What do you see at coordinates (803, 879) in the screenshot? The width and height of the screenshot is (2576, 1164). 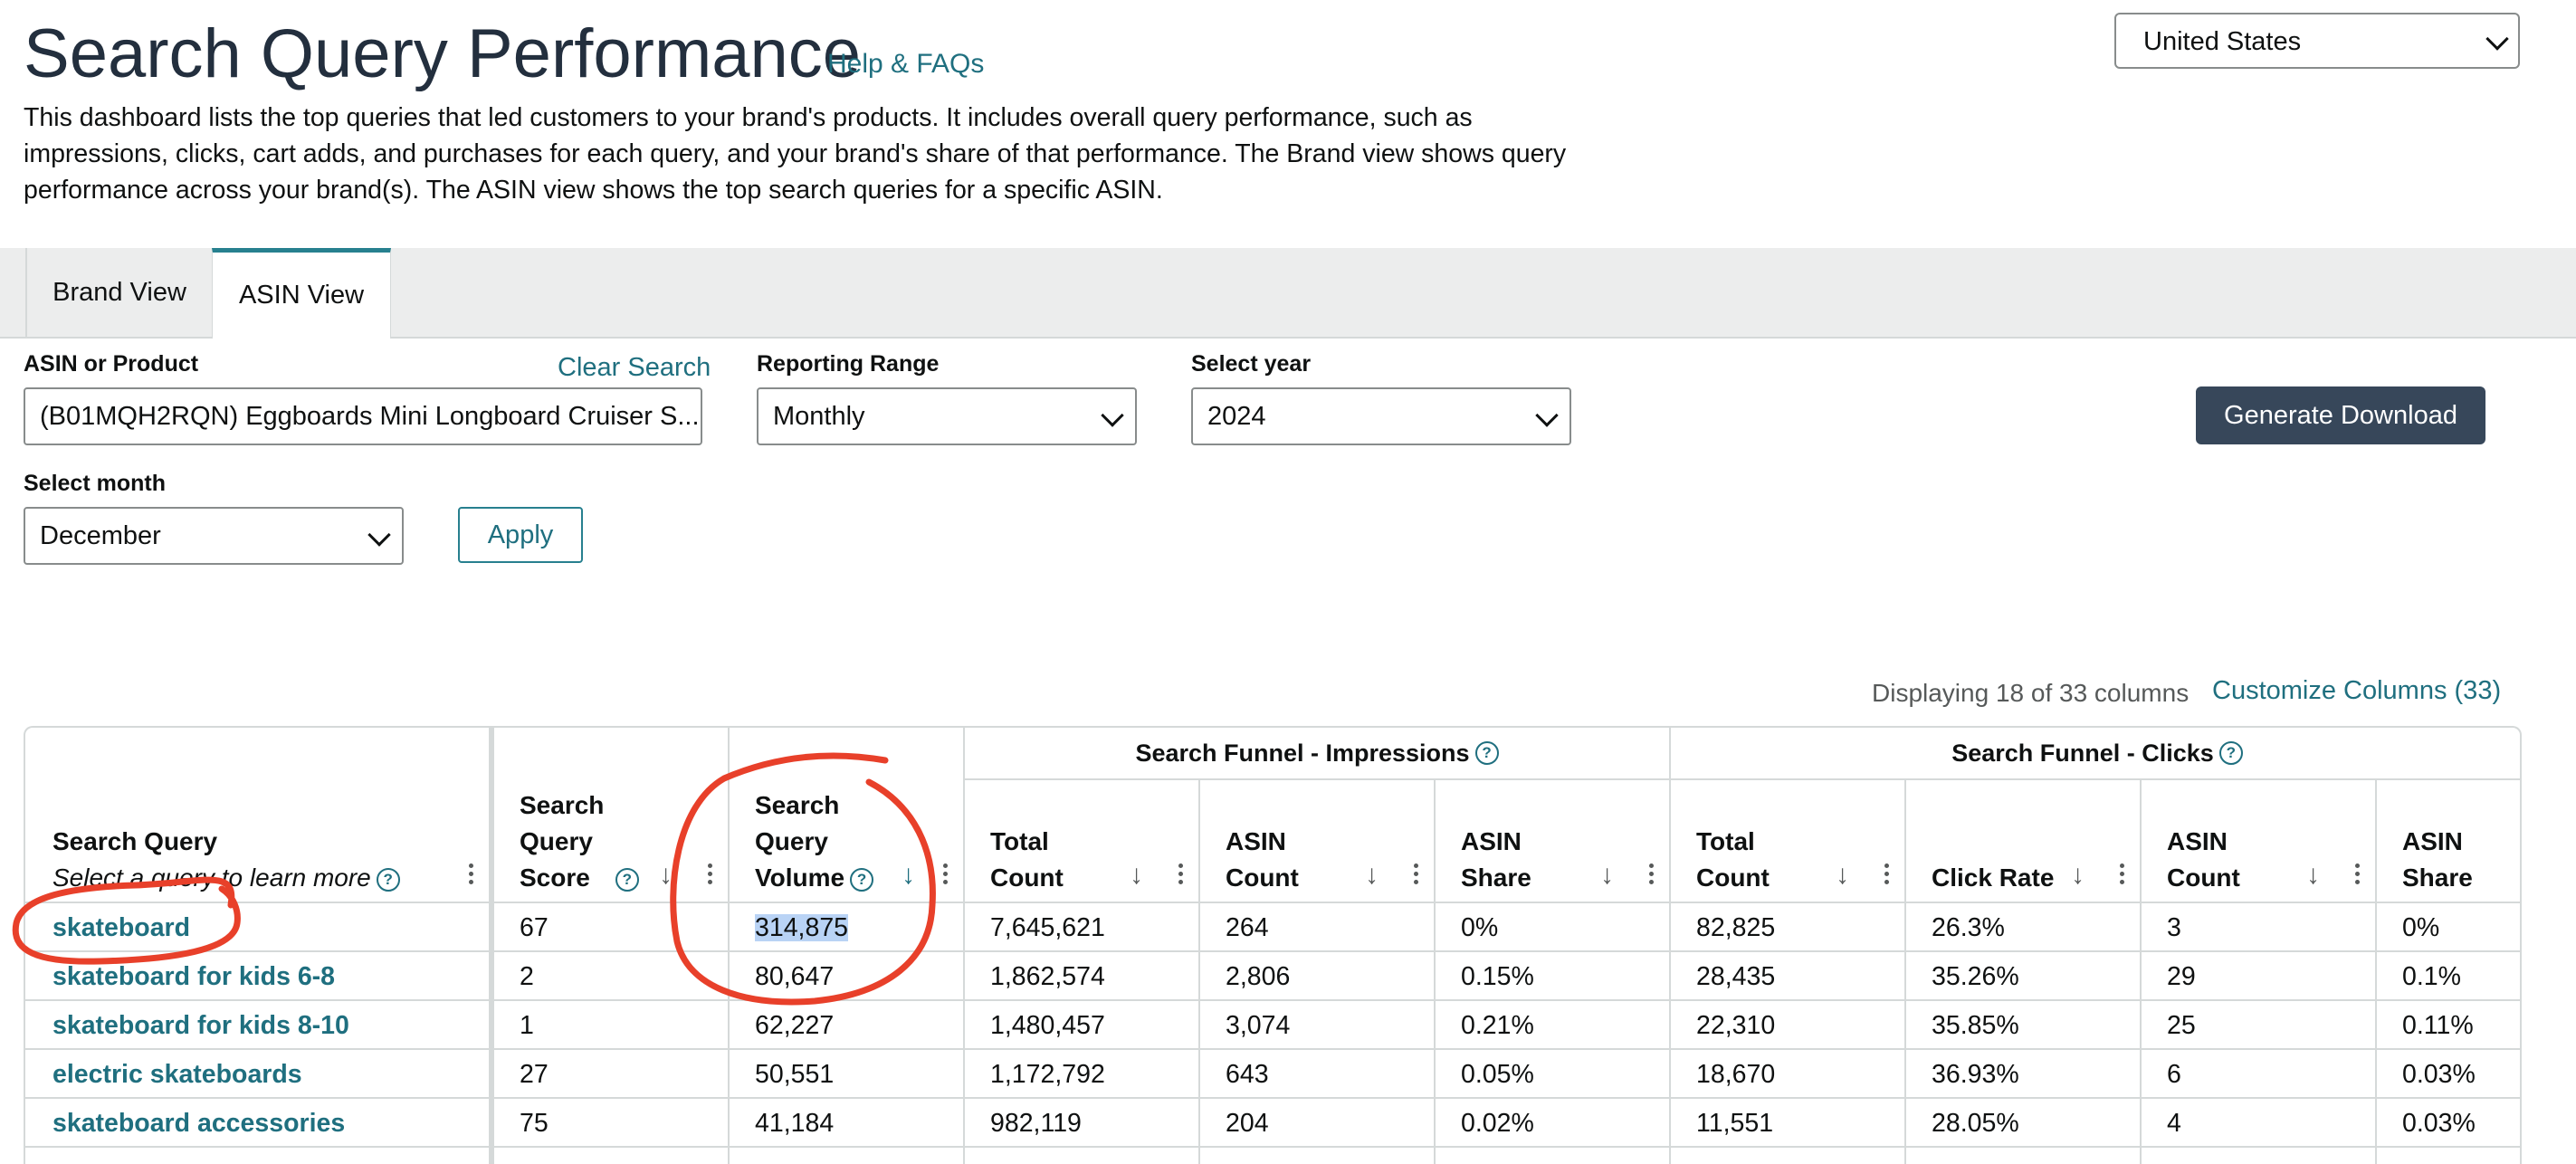 I see `annotation-circle-volume` at bounding box center [803, 879].